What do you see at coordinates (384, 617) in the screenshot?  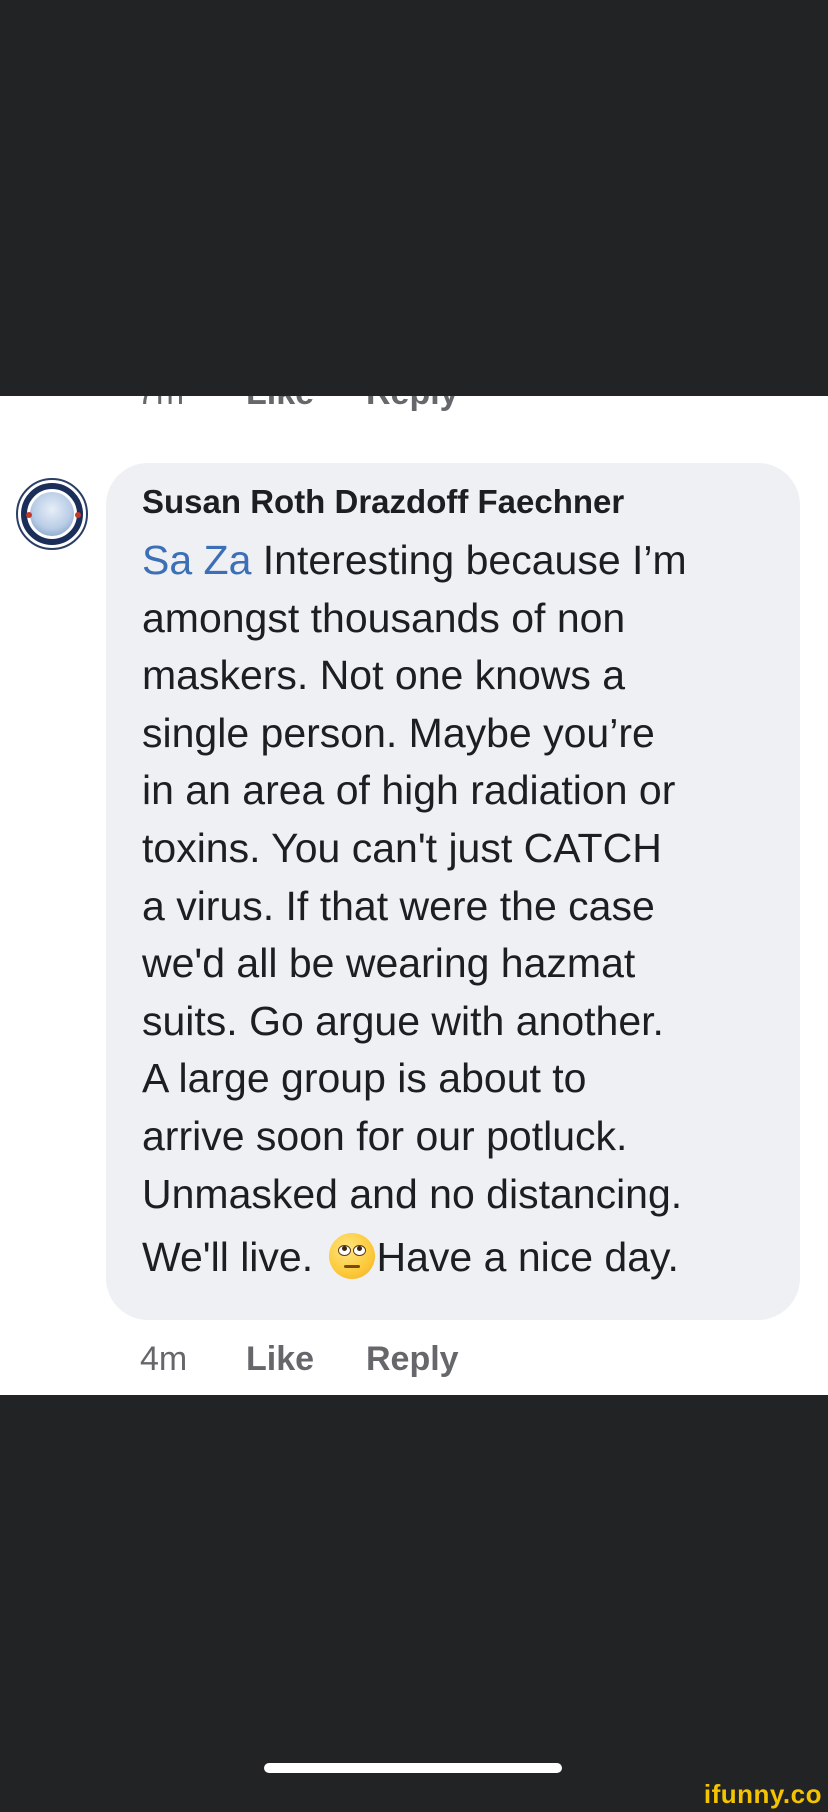 I see `comment-line: amongst thousands of non` at bounding box center [384, 617].